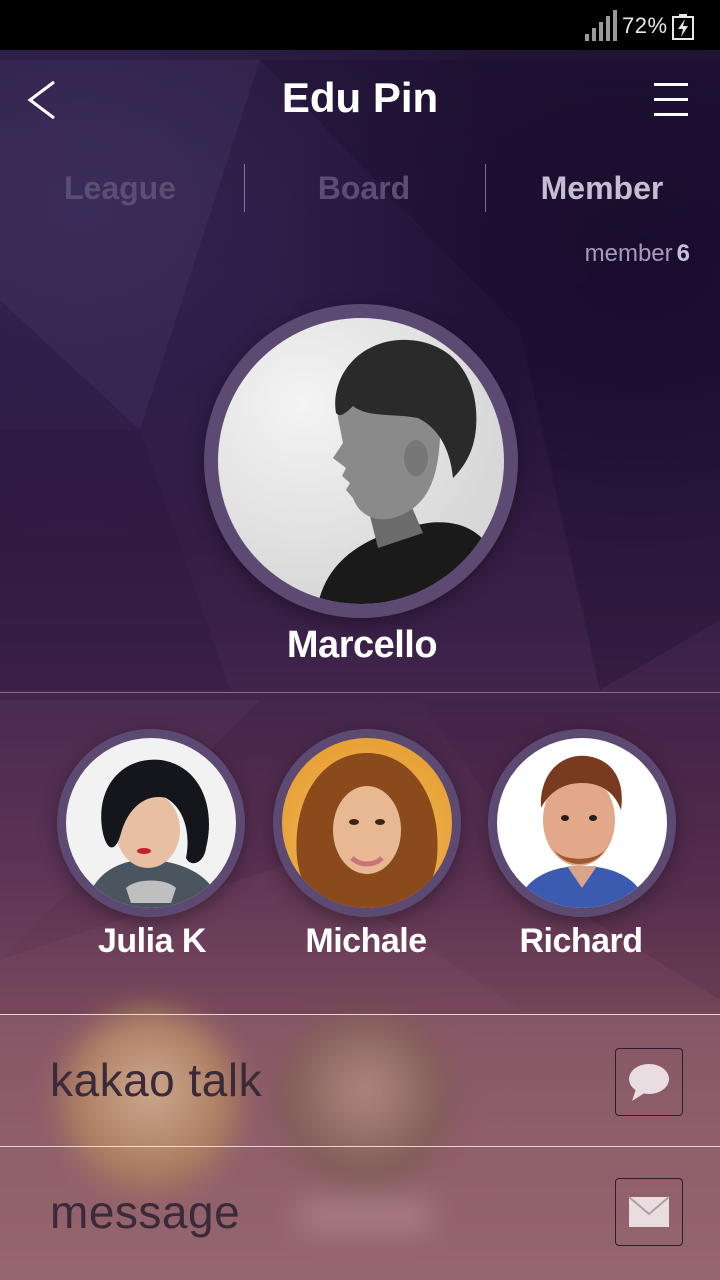  What do you see at coordinates (366, 941) in the screenshot?
I see `member-name-michale: Michale` at bounding box center [366, 941].